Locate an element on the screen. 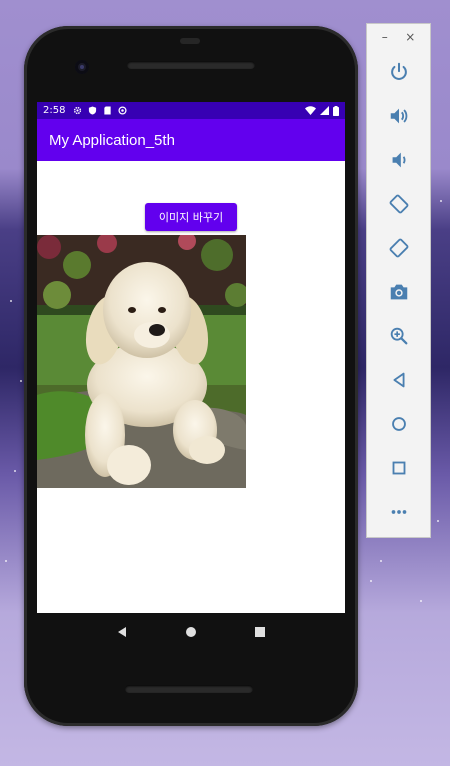 Image resolution: width=450 pixels, height=766 pixels. overview-icon is located at coordinates (398, 468).